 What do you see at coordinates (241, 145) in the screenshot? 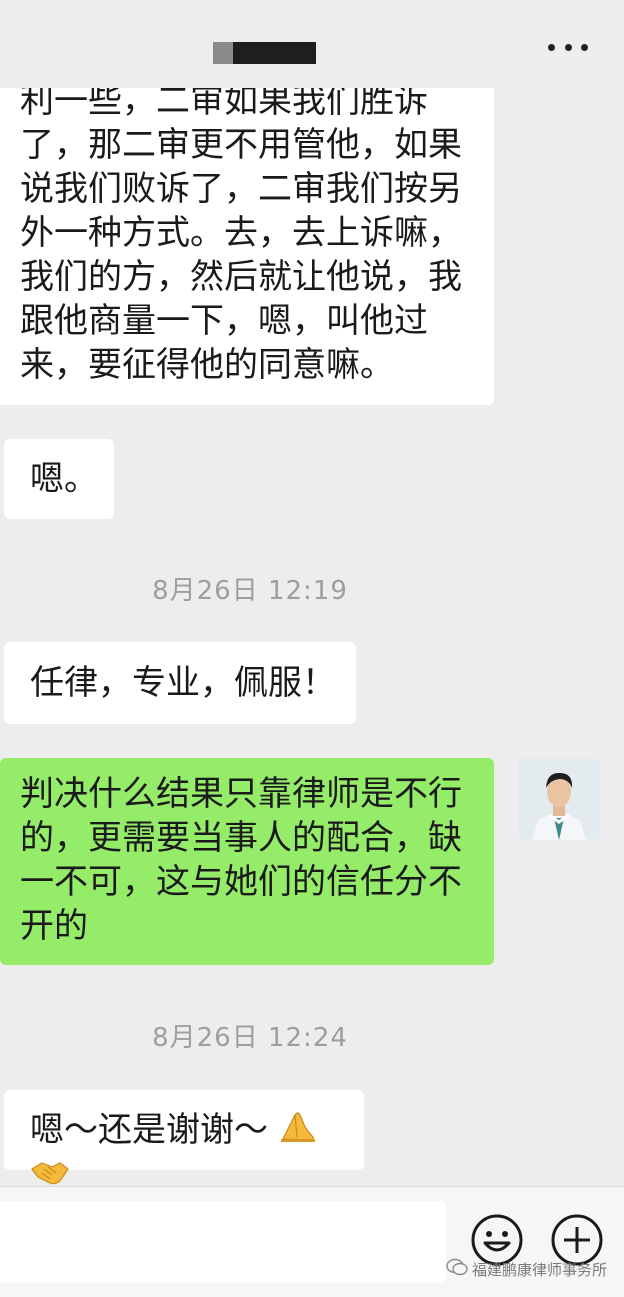
I see `message-line: 了，那二审更不用管他，如果` at bounding box center [241, 145].